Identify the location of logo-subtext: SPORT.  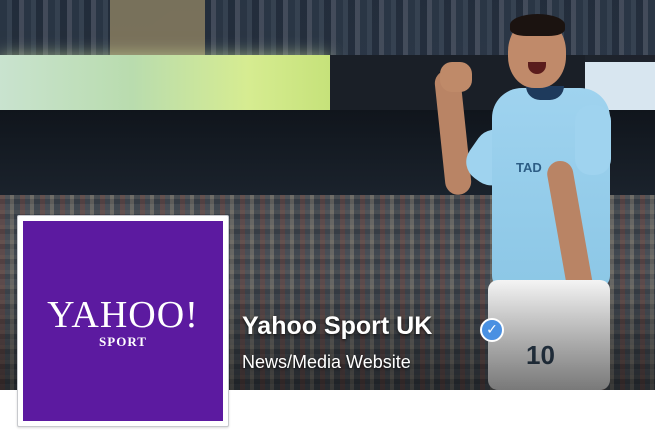
(123, 341).